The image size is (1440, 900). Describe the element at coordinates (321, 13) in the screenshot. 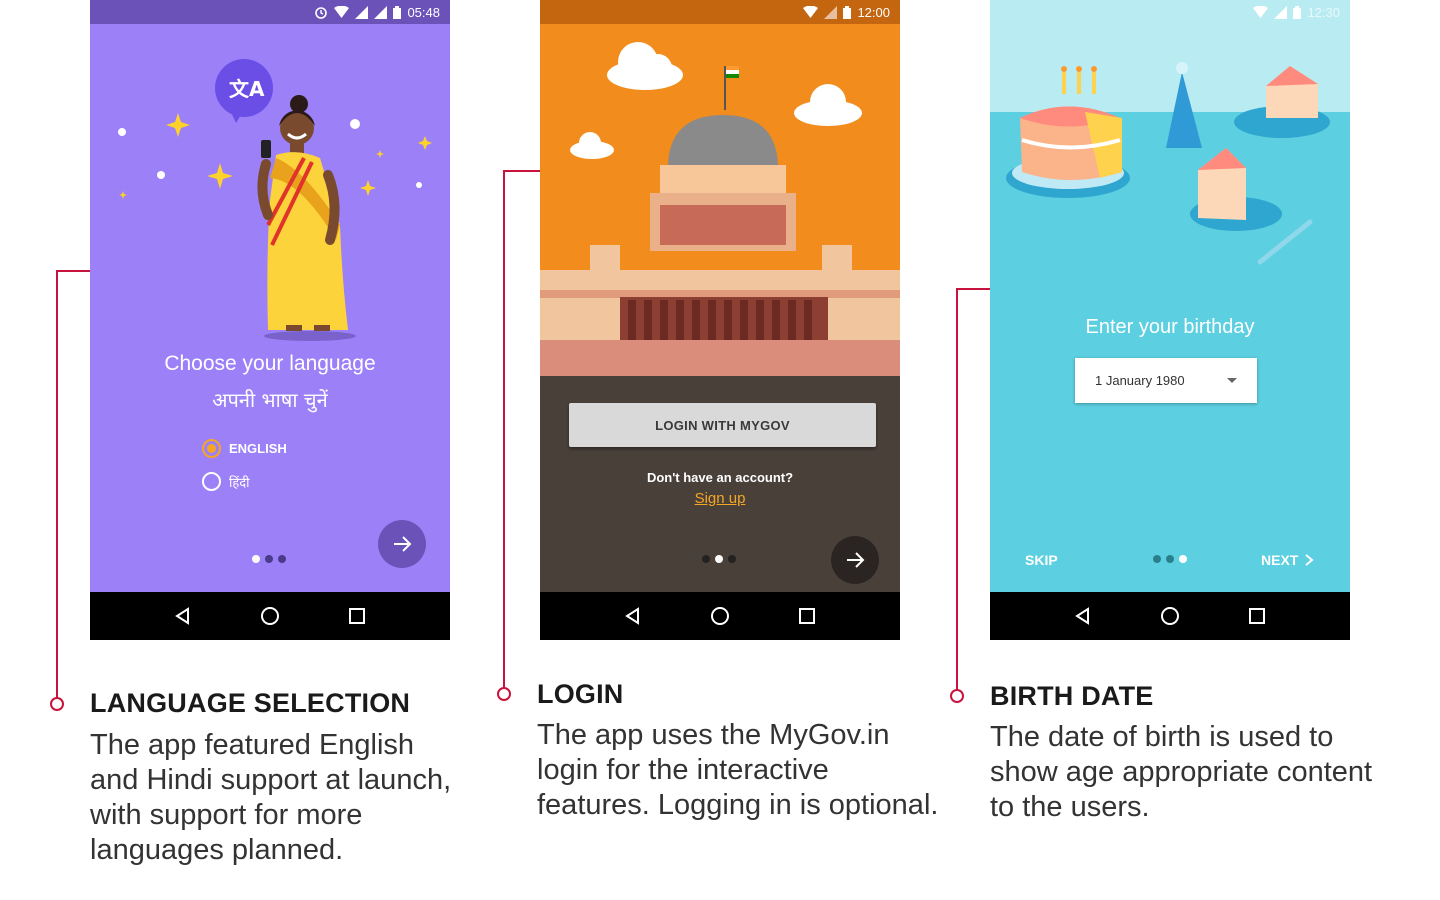

I see `alarm-icon` at that location.